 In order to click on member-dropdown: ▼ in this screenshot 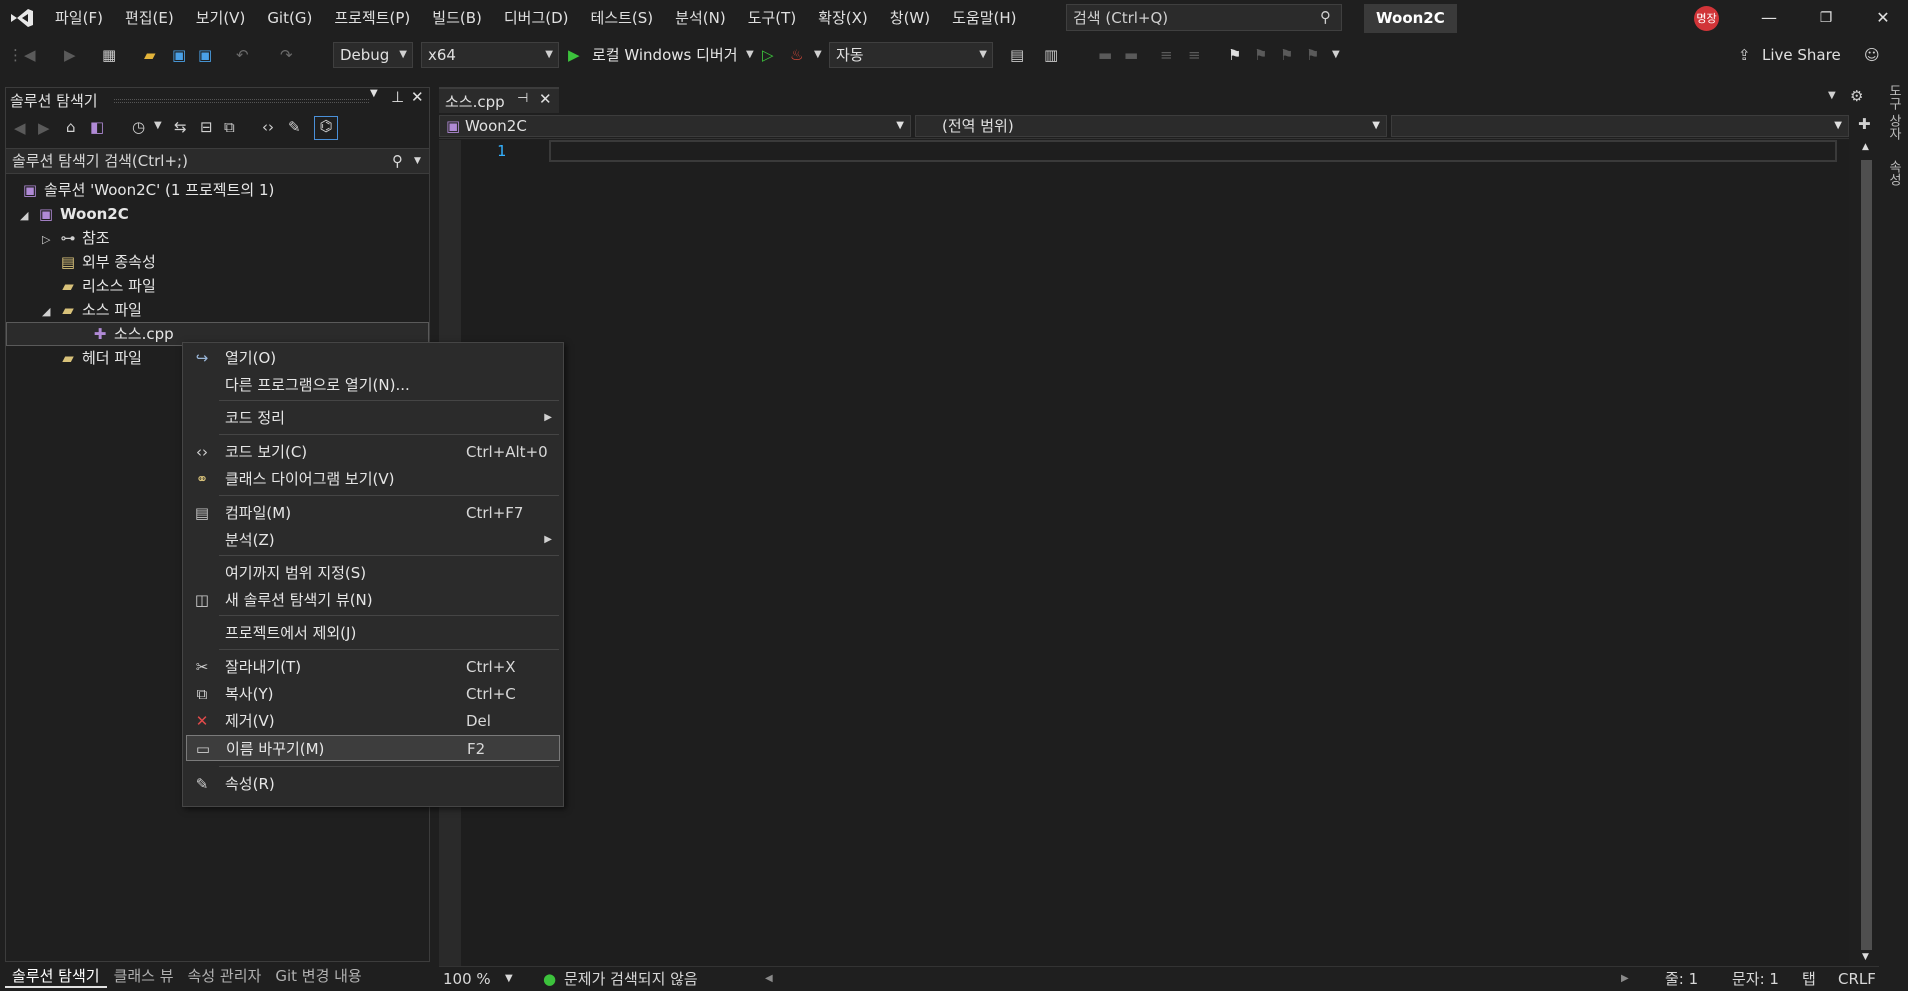, I will do `click(1620, 126)`.